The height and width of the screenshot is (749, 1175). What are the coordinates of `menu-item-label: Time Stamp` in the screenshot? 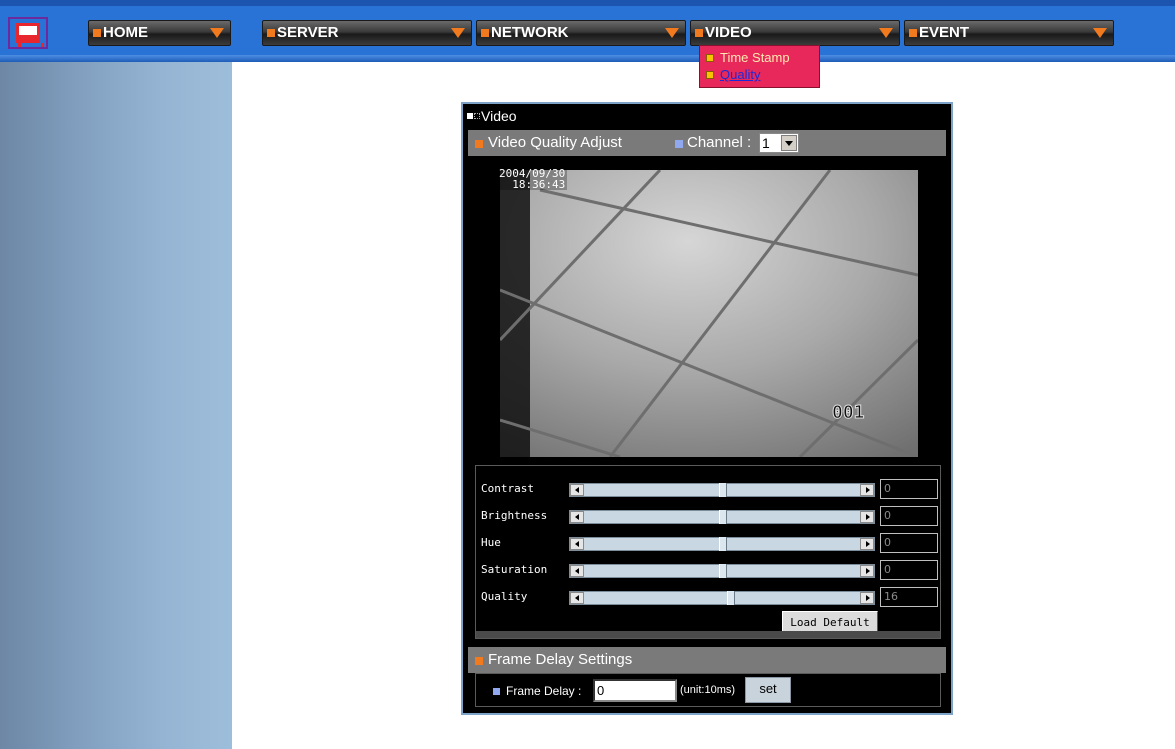 It's located at (755, 57).